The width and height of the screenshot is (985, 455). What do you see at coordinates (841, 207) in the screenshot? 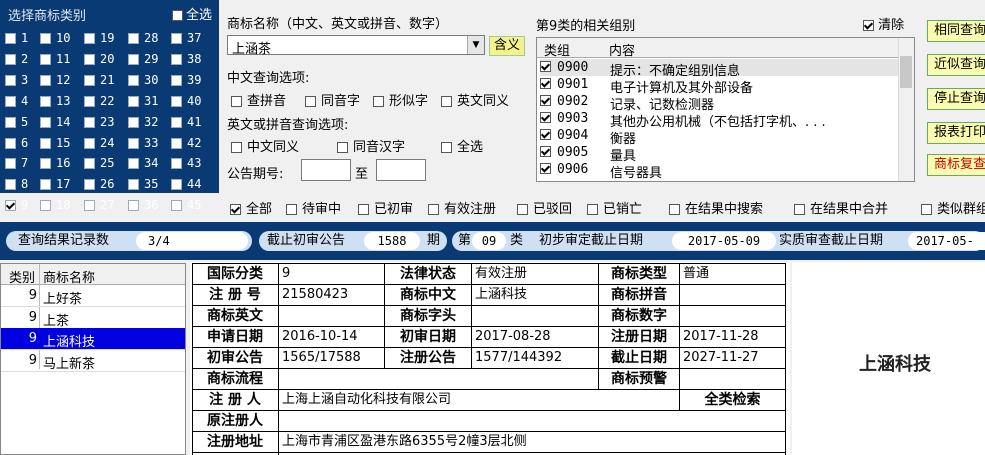
I see `filter-option-7: 在结果中合并` at bounding box center [841, 207].